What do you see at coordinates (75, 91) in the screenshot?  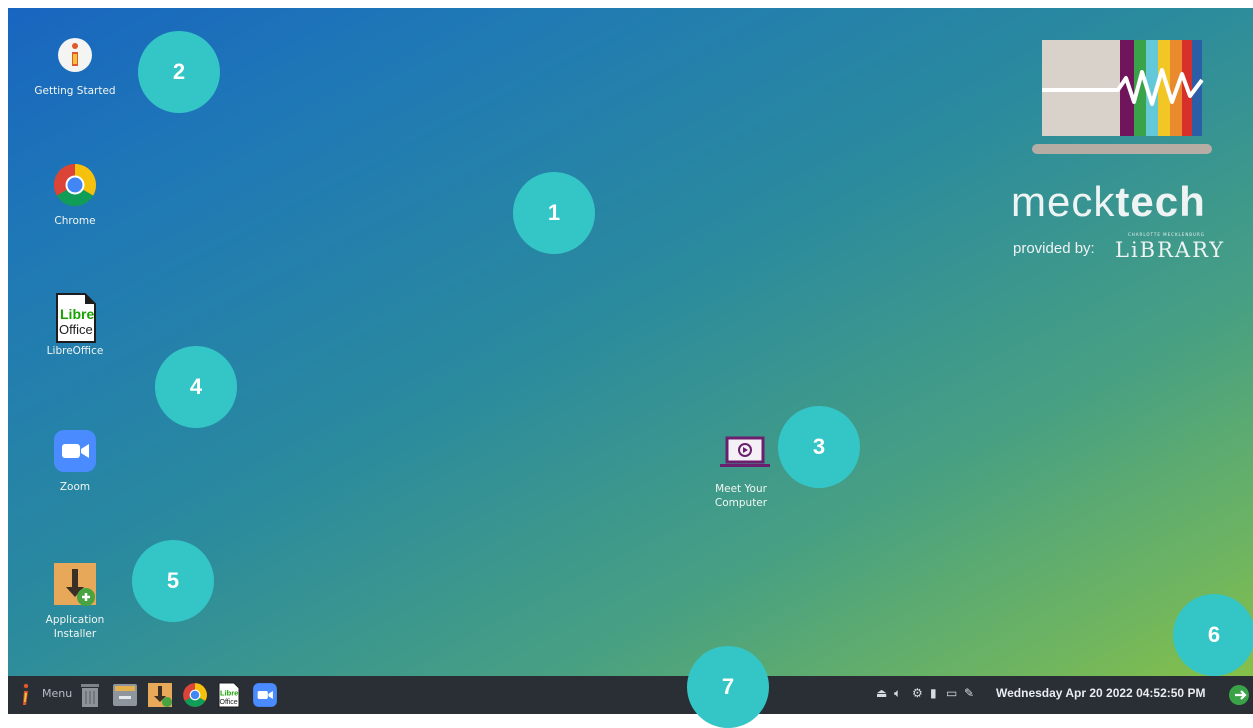 I see `desktop-icon-label: Getting Started` at bounding box center [75, 91].